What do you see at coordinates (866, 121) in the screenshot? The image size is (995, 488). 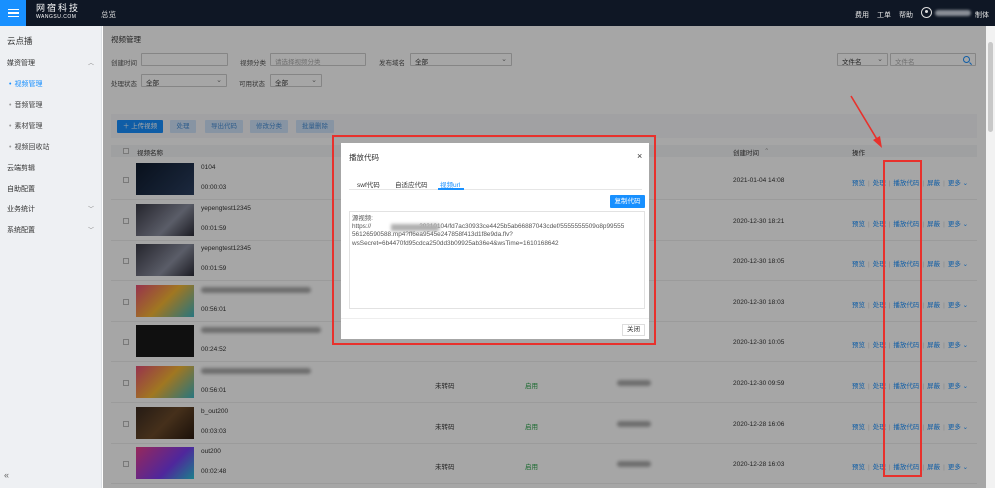 I see `annotation-arrow` at bounding box center [866, 121].